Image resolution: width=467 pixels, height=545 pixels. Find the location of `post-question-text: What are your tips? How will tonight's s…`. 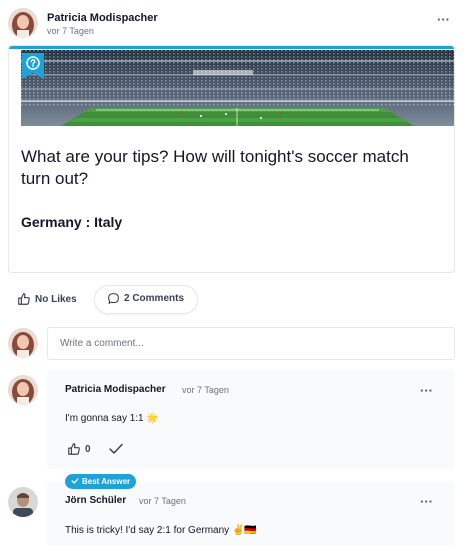

post-question-text: What are your tips? How will tonight's s… is located at coordinates (215, 167).